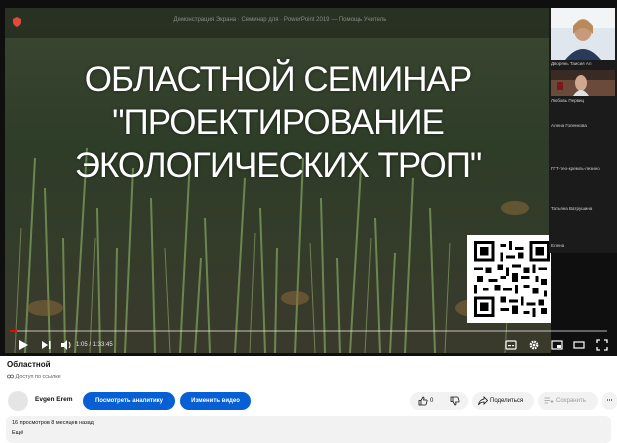  I want to click on like-count: 0, so click(432, 401).